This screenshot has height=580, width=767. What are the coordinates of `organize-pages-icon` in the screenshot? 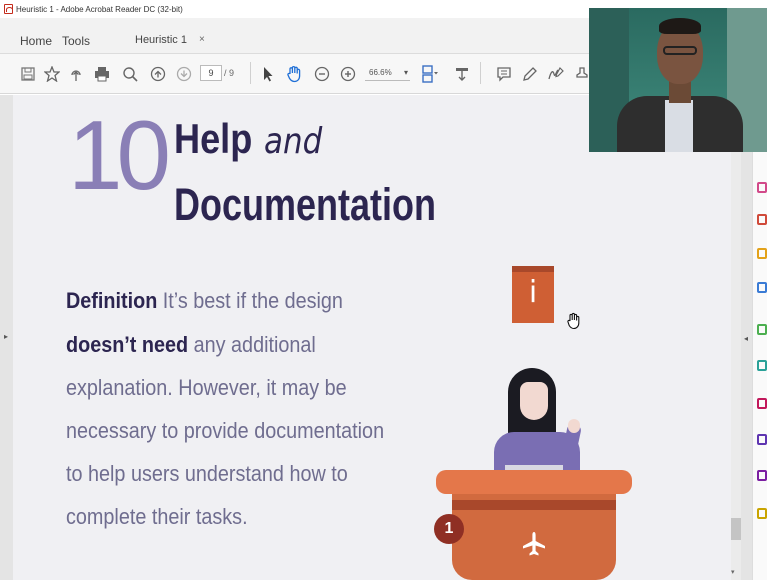 It's located at (762, 187).